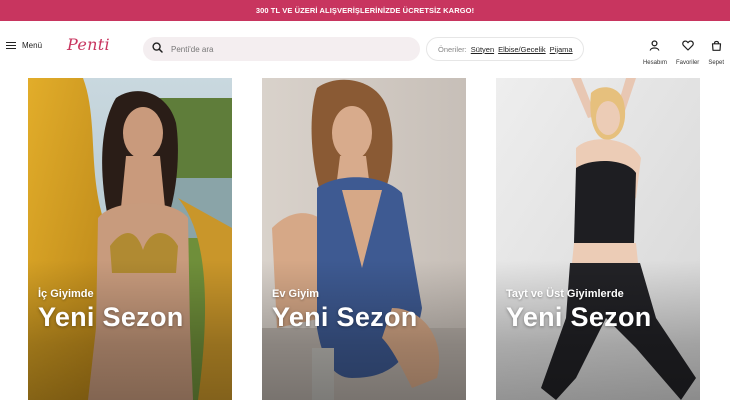  What do you see at coordinates (88, 44) in the screenshot?
I see `logo: Penti` at bounding box center [88, 44].